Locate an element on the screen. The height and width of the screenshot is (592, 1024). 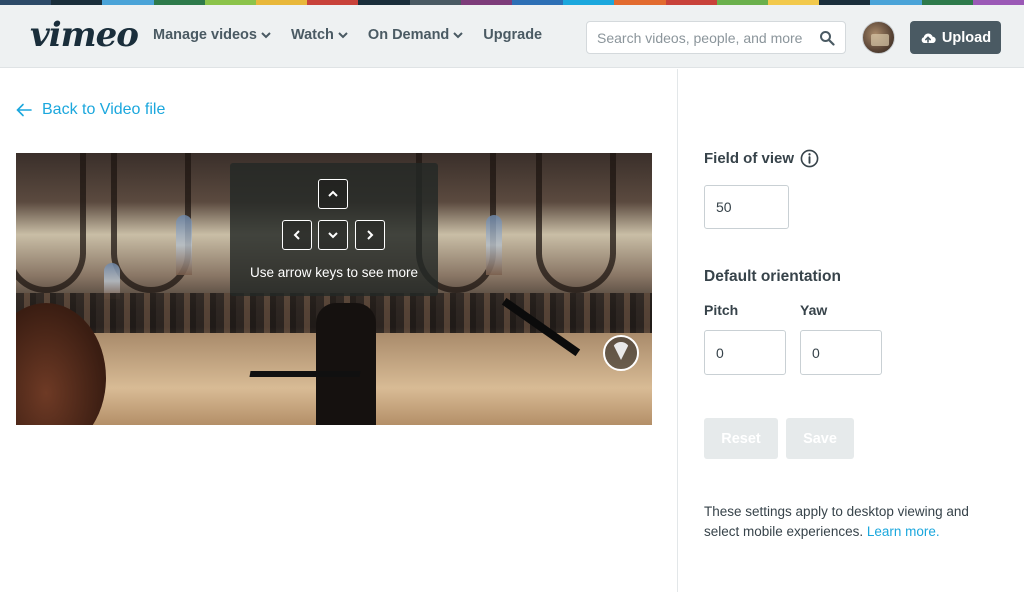
nav-upgrade-label: Upgrade is located at coordinates (513, 35).